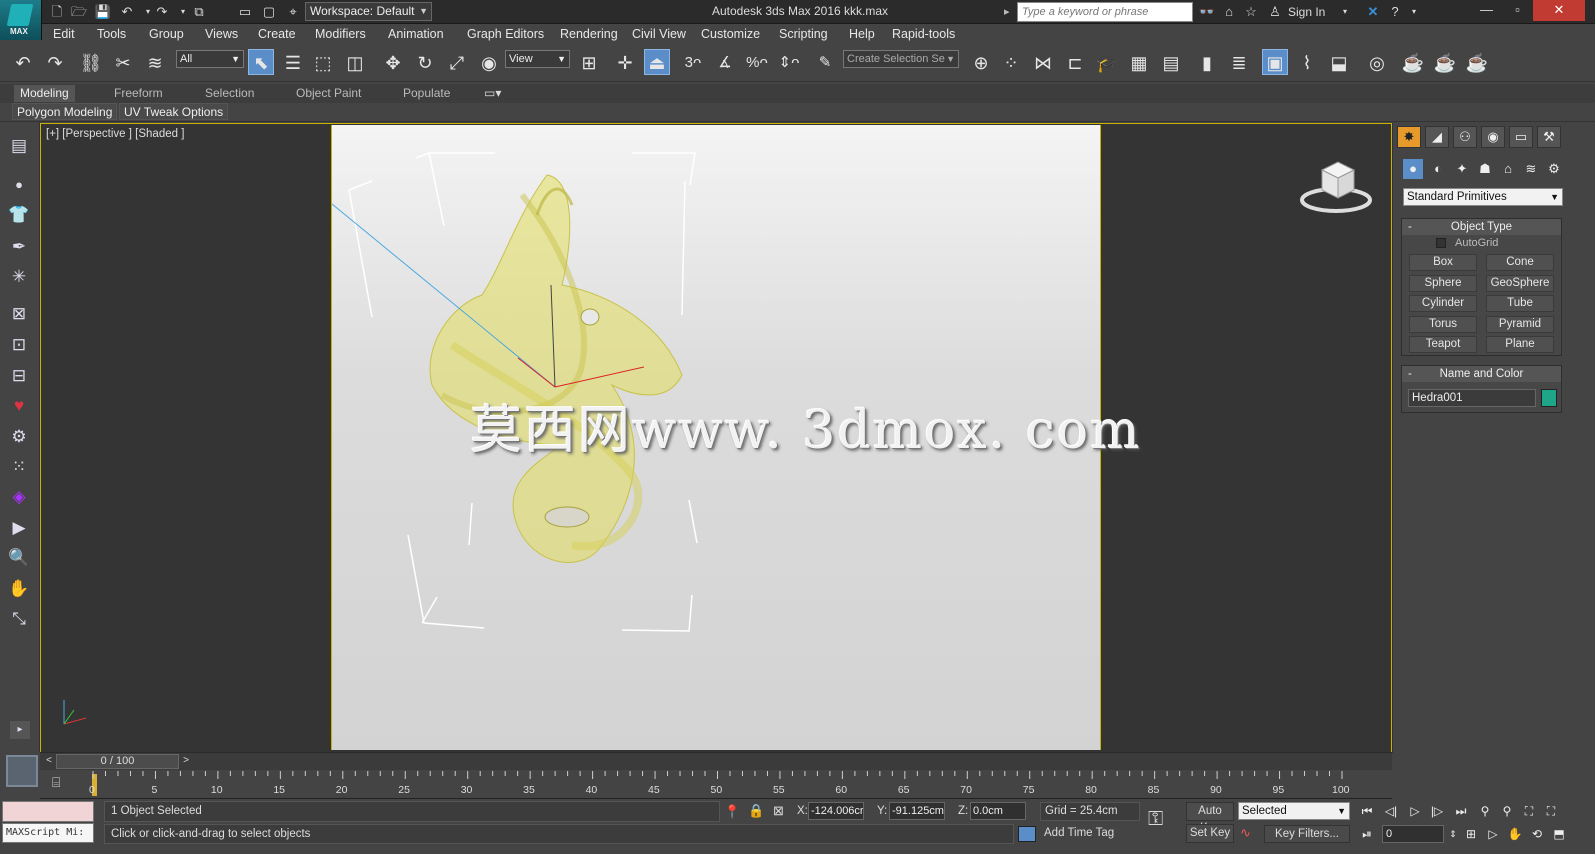 The image size is (1595, 854). What do you see at coordinates (155, 63) in the screenshot?
I see `bind-space-warp-icon: ≋` at bounding box center [155, 63].